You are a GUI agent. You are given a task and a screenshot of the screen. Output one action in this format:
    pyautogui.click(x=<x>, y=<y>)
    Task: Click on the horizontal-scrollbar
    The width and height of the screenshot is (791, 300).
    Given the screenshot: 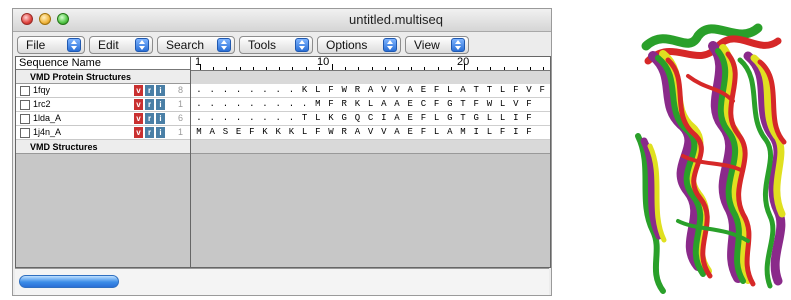 What is the action you would take?
    pyautogui.click(x=282, y=281)
    